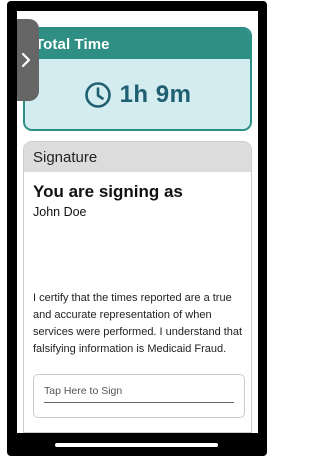 The image size is (320, 460). What do you see at coordinates (136, 445) in the screenshot?
I see `home-indicator` at bounding box center [136, 445].